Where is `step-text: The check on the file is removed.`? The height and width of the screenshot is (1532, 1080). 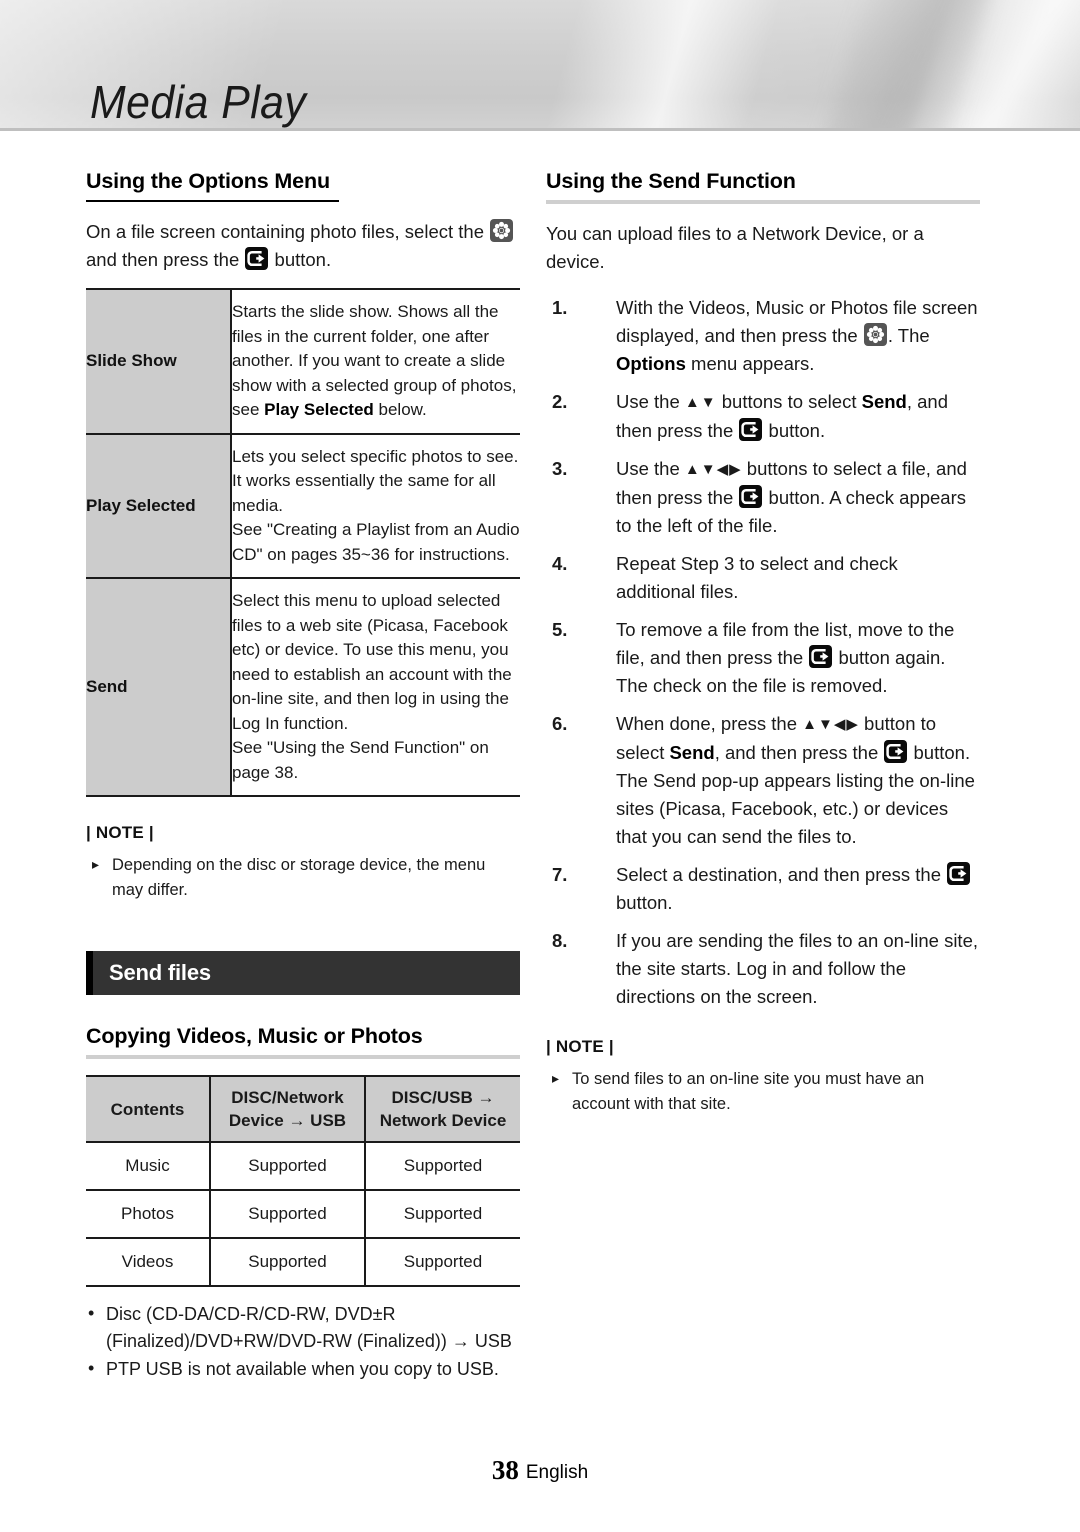 step-text: The check on the file is removed. is located at coordinates (752, 685).